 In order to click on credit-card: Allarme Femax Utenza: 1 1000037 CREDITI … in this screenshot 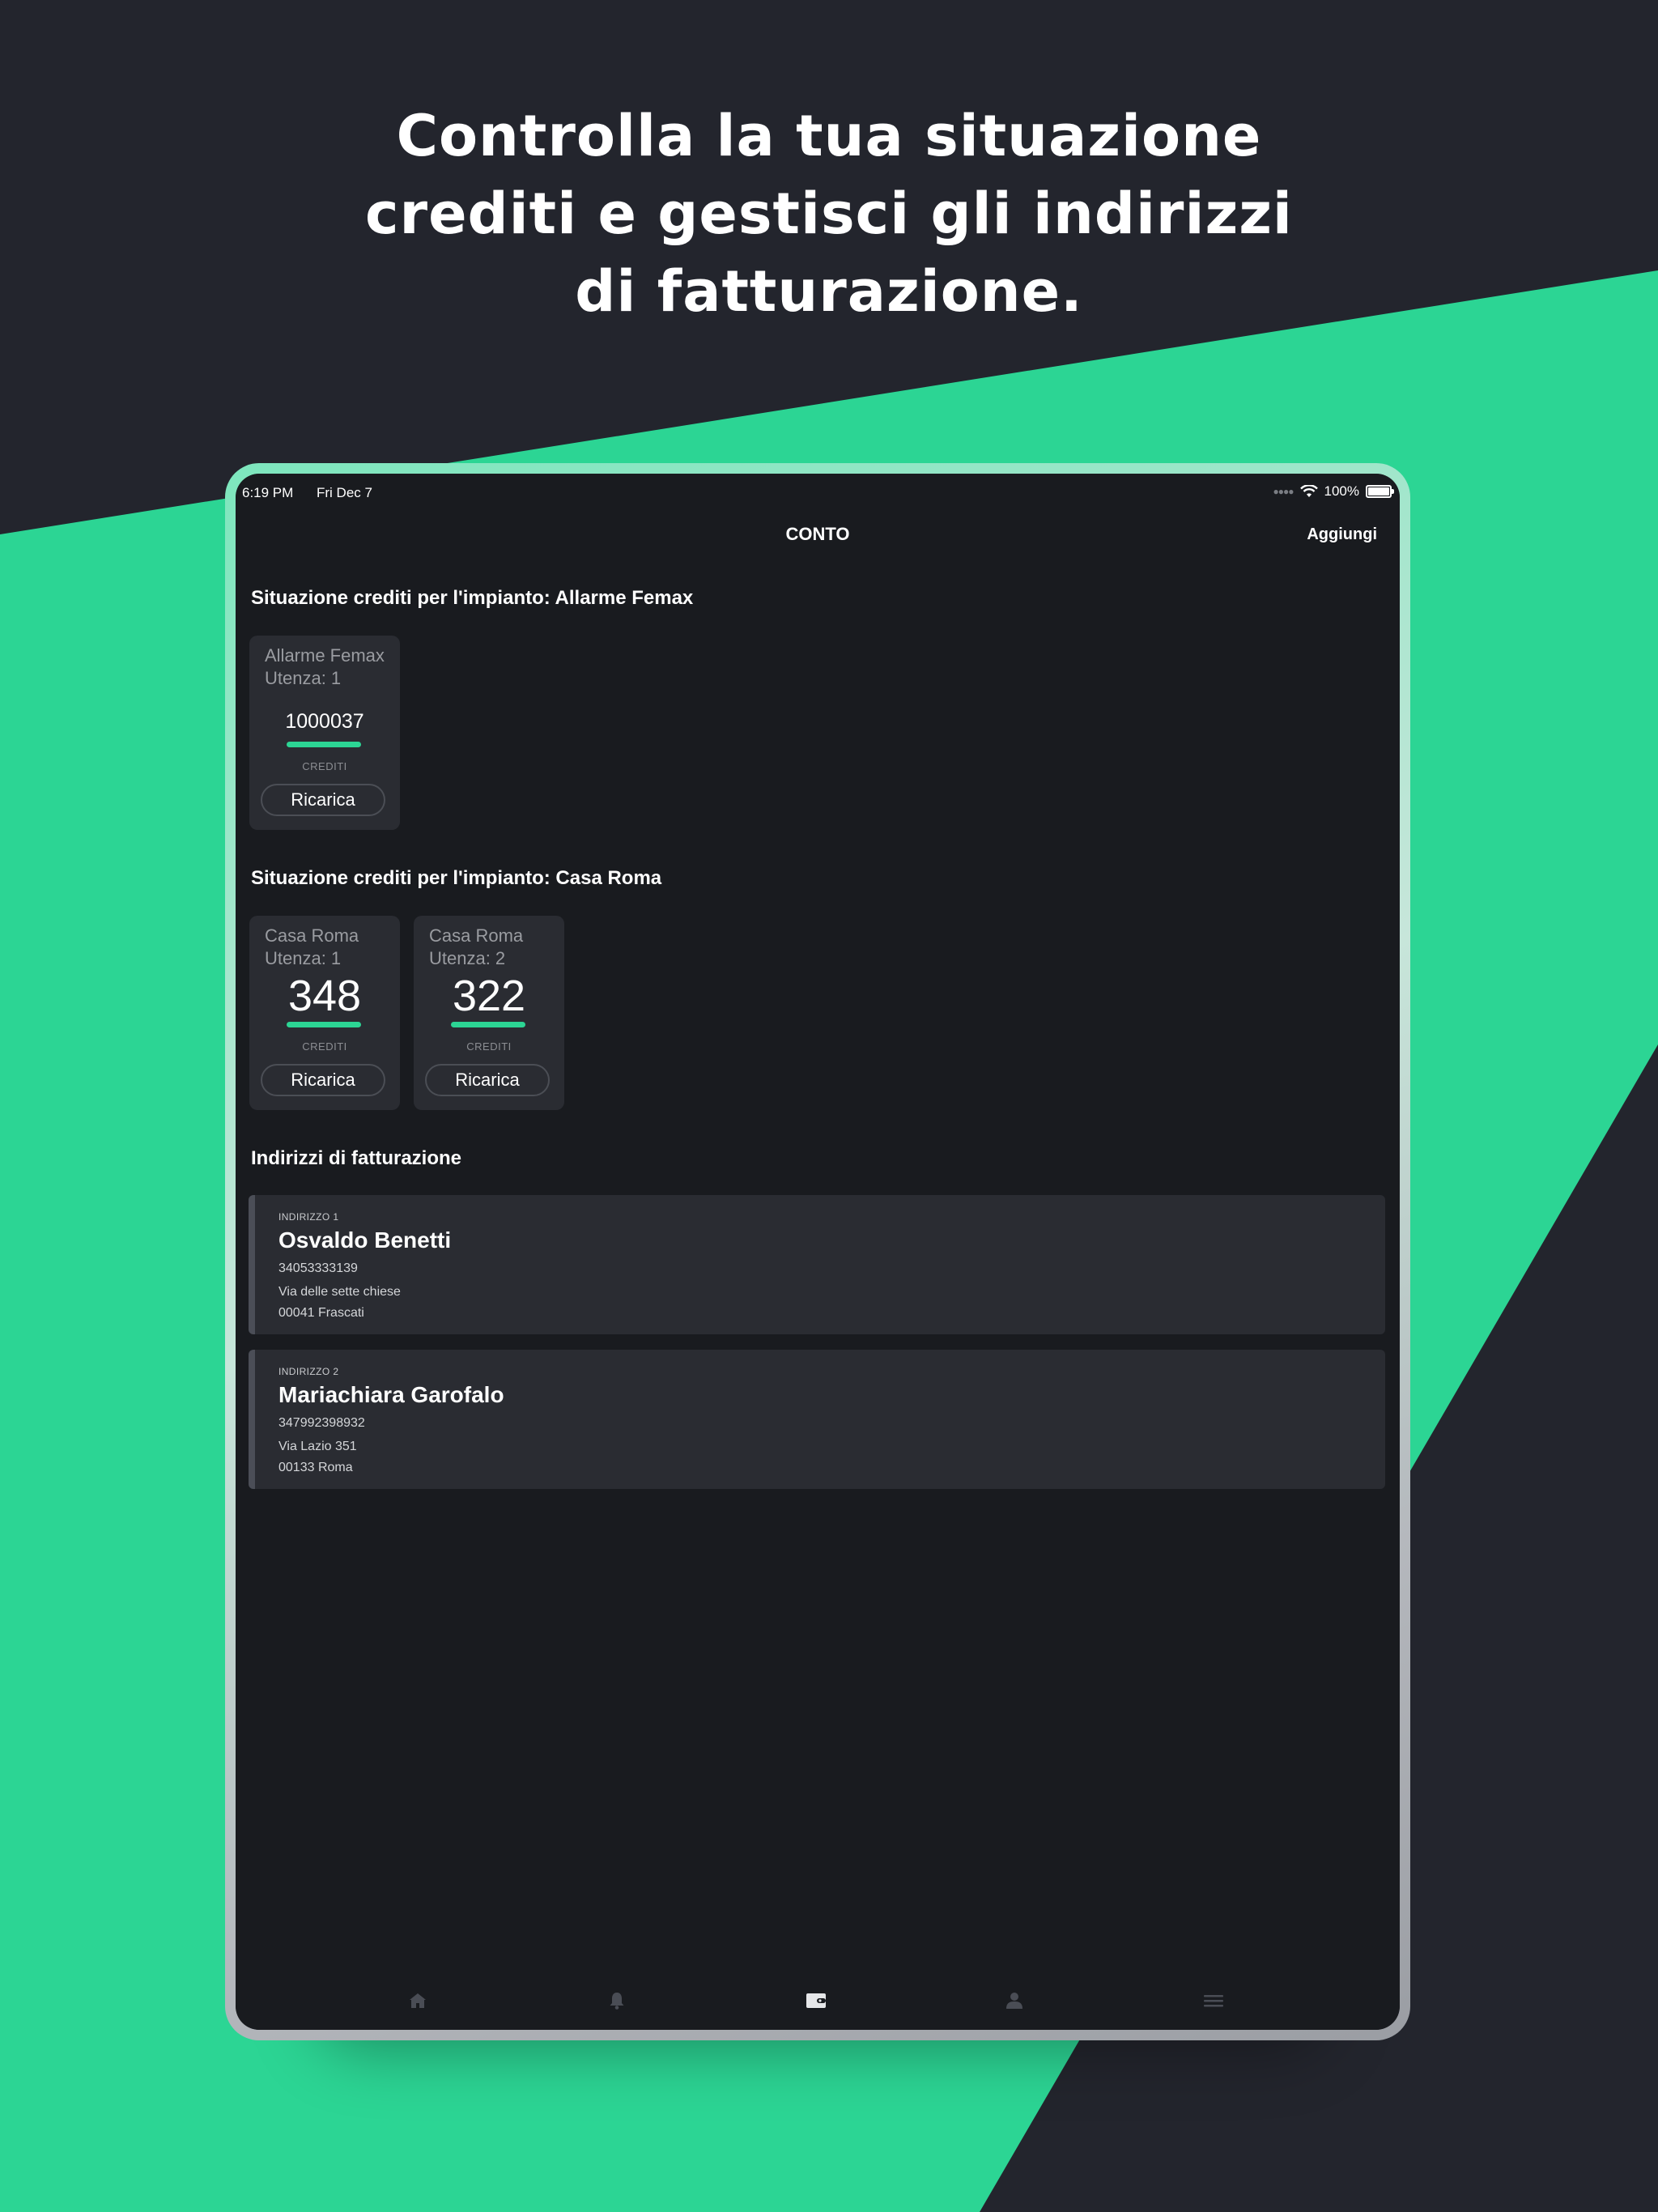, I will do `click(324, 733)`.